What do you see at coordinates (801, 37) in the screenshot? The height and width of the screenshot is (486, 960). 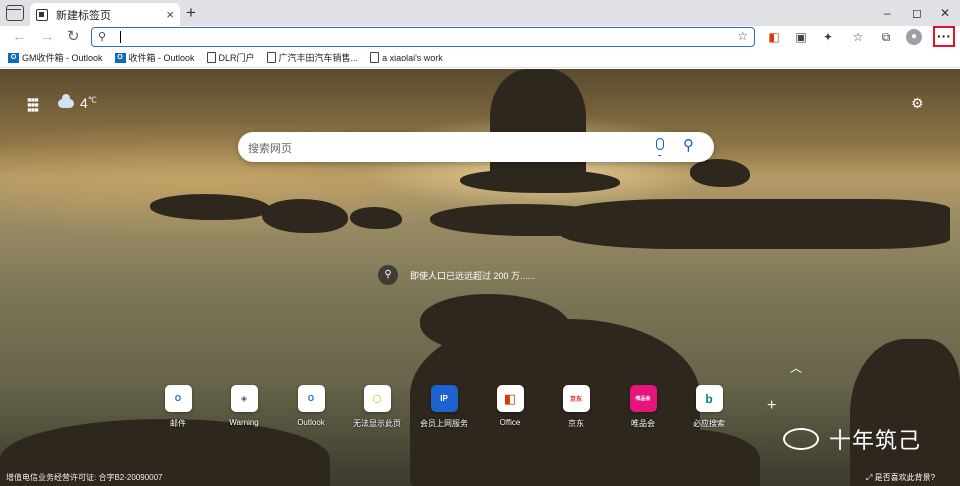 I see `extension-icon: ▣` at bounding box center [801, 37].